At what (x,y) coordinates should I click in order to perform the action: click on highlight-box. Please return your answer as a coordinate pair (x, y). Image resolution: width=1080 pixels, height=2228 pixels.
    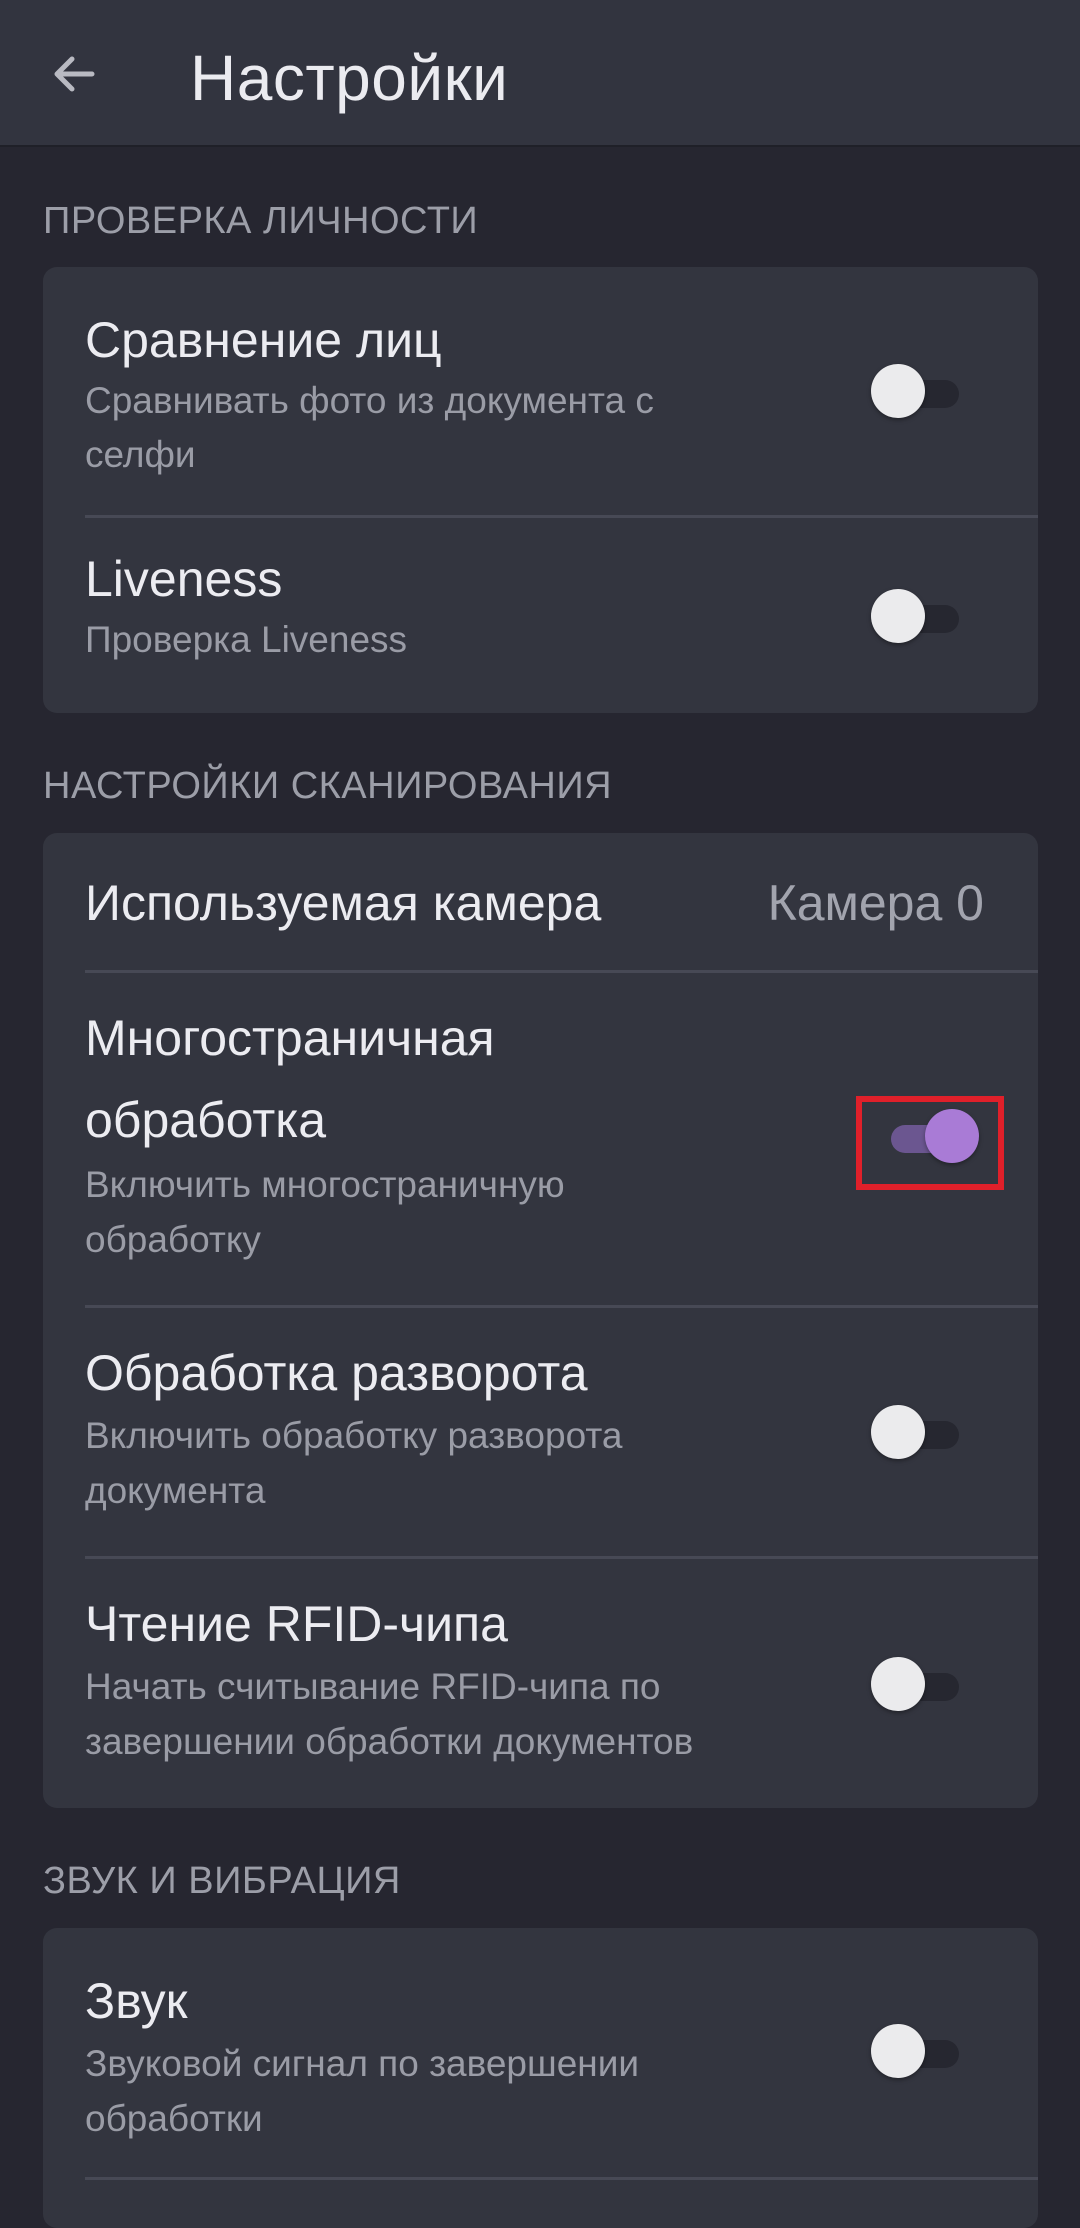
    Looking at the image, I should click on (930, 1143).